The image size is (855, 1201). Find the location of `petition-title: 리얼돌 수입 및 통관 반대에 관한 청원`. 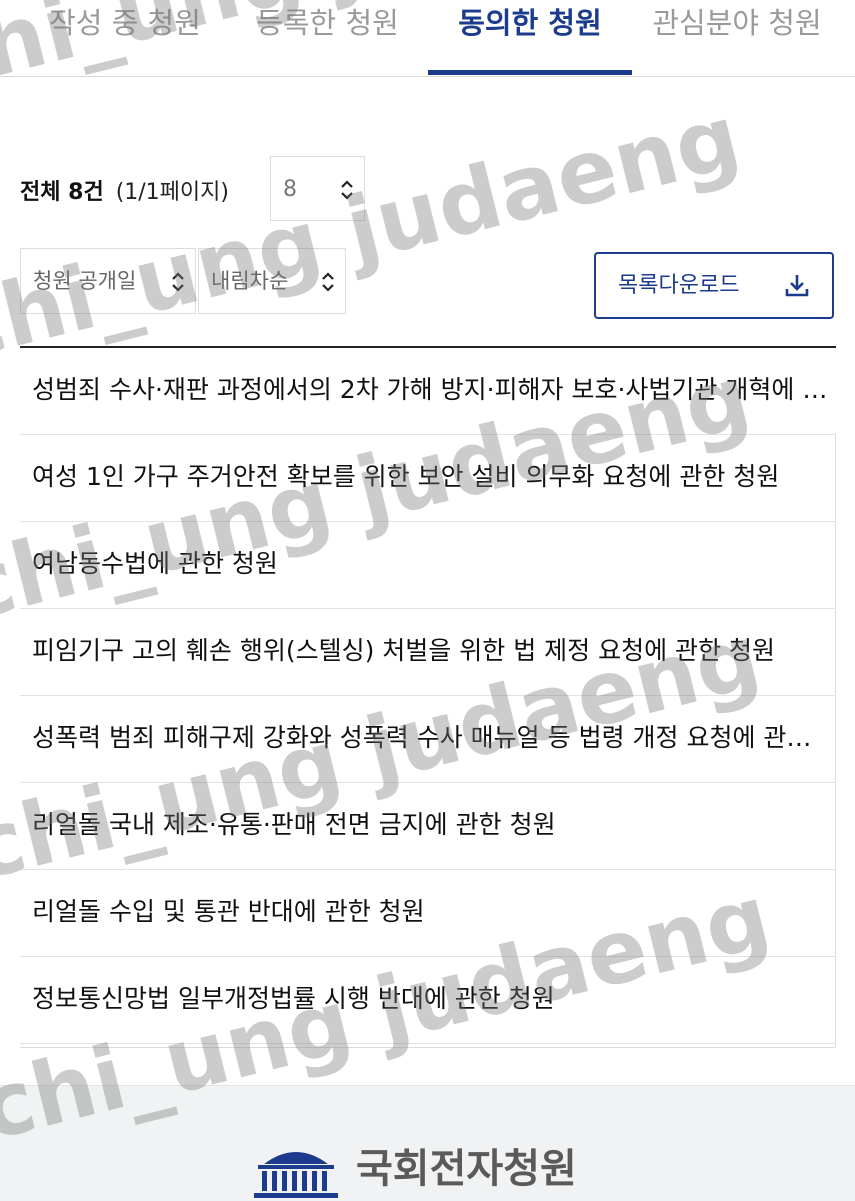

petition-title: 리얼돌 수입 및 통관 반대에 관한 청원 is located at coordinates (228, 911).